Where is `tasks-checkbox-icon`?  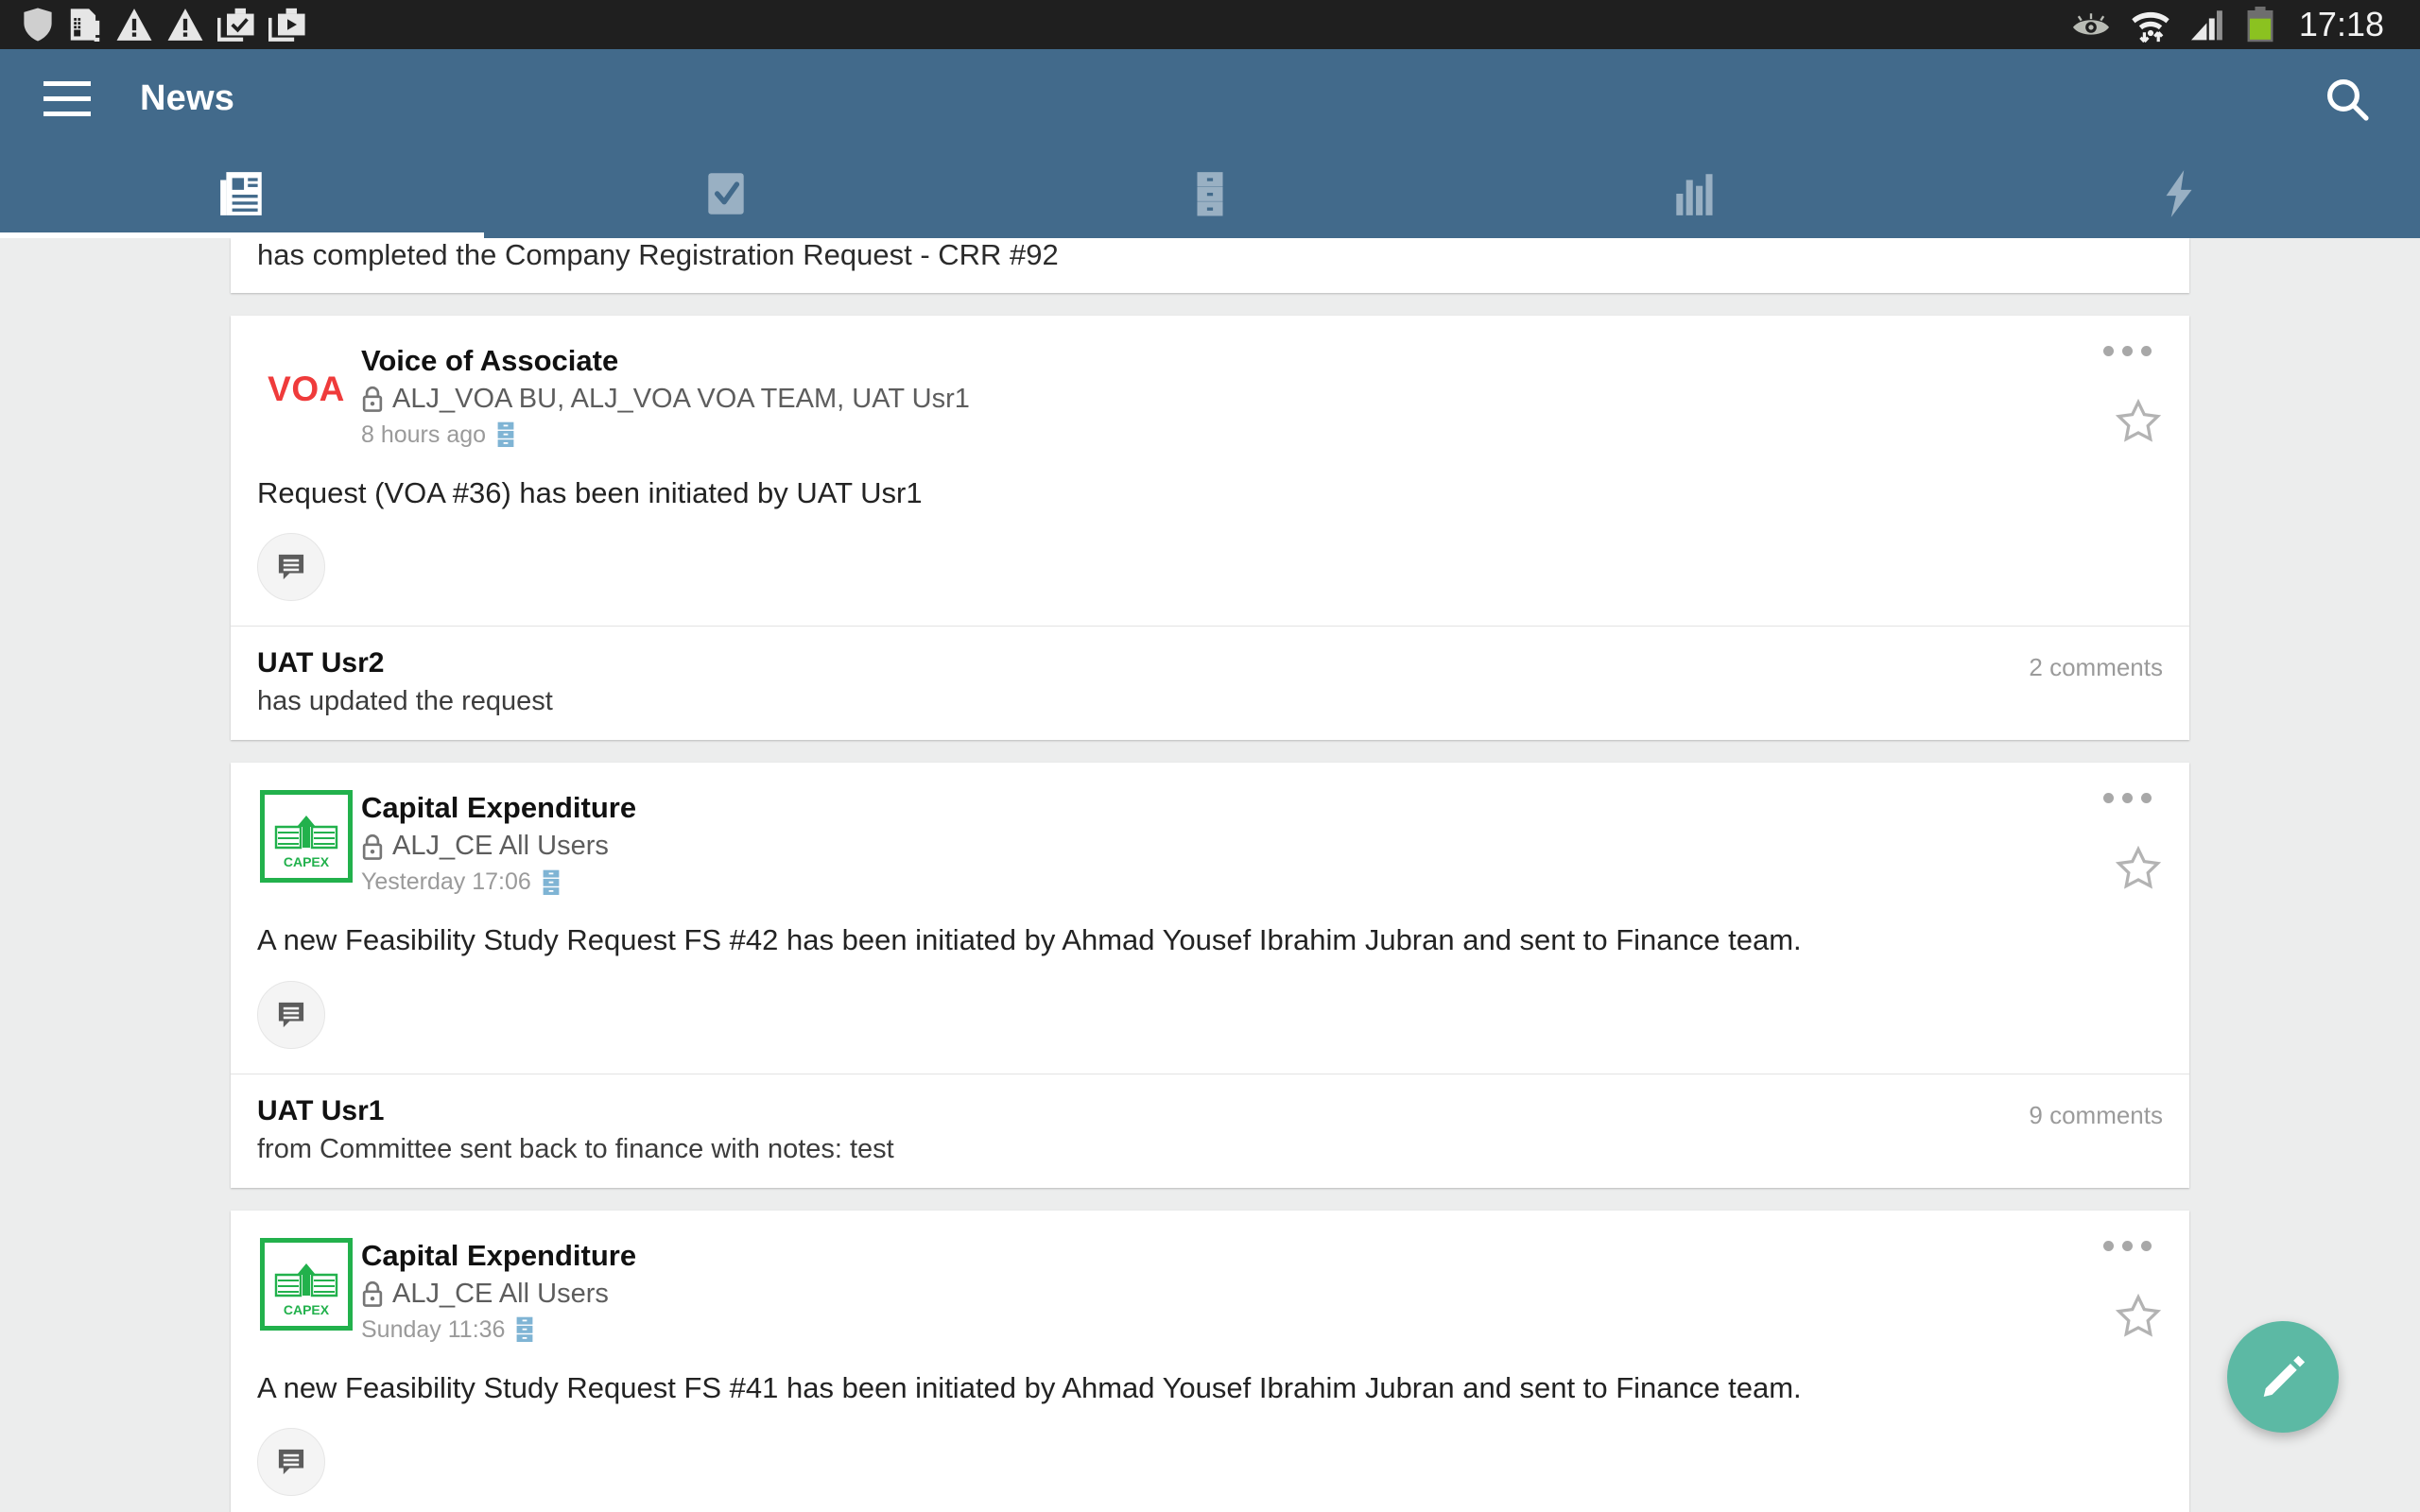
tasks-checkbox-icon is located at coordinates (726, 193).